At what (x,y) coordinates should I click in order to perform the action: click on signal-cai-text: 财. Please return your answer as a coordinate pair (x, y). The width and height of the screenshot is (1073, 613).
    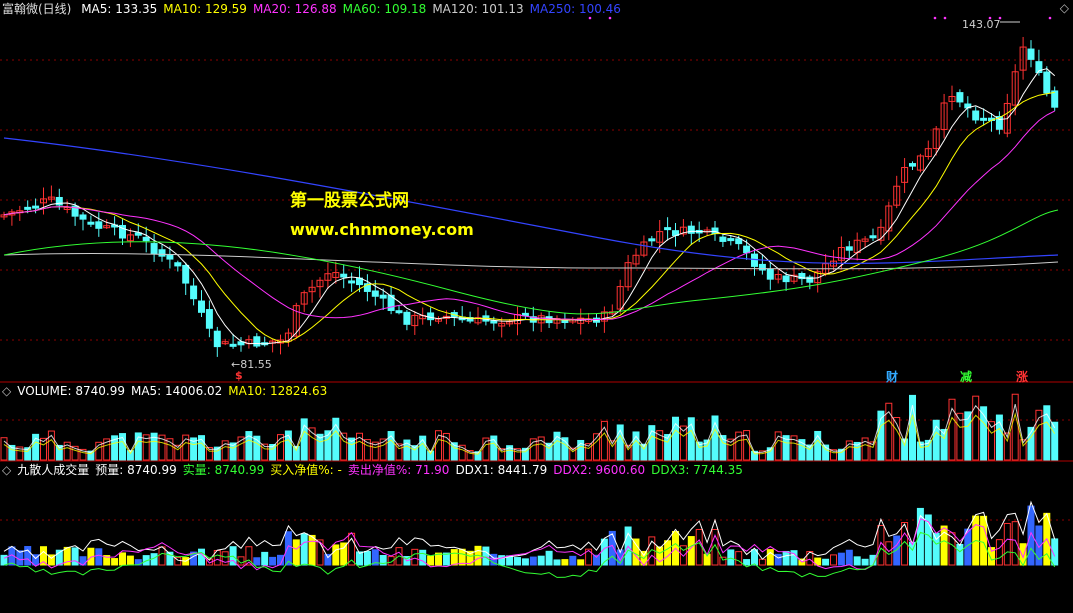
    Looking at the image, I should click on (892, 377).